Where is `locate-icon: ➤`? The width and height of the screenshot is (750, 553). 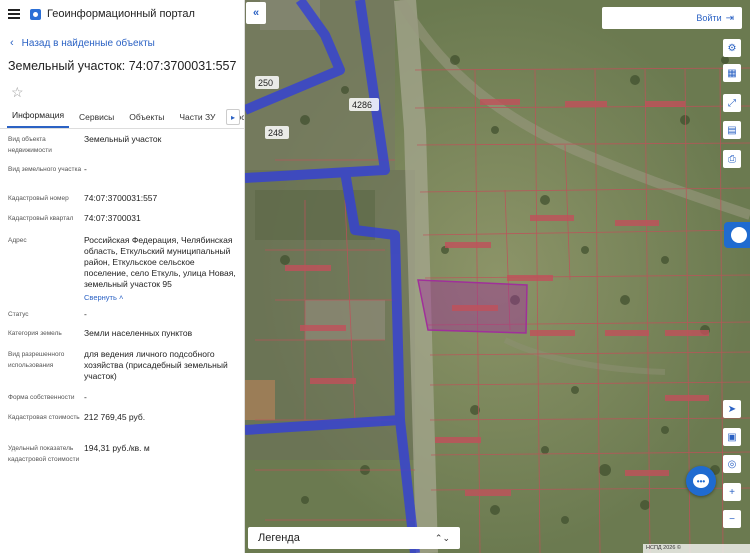 locate-icon: ➤ is located at coordinates (732, 409).